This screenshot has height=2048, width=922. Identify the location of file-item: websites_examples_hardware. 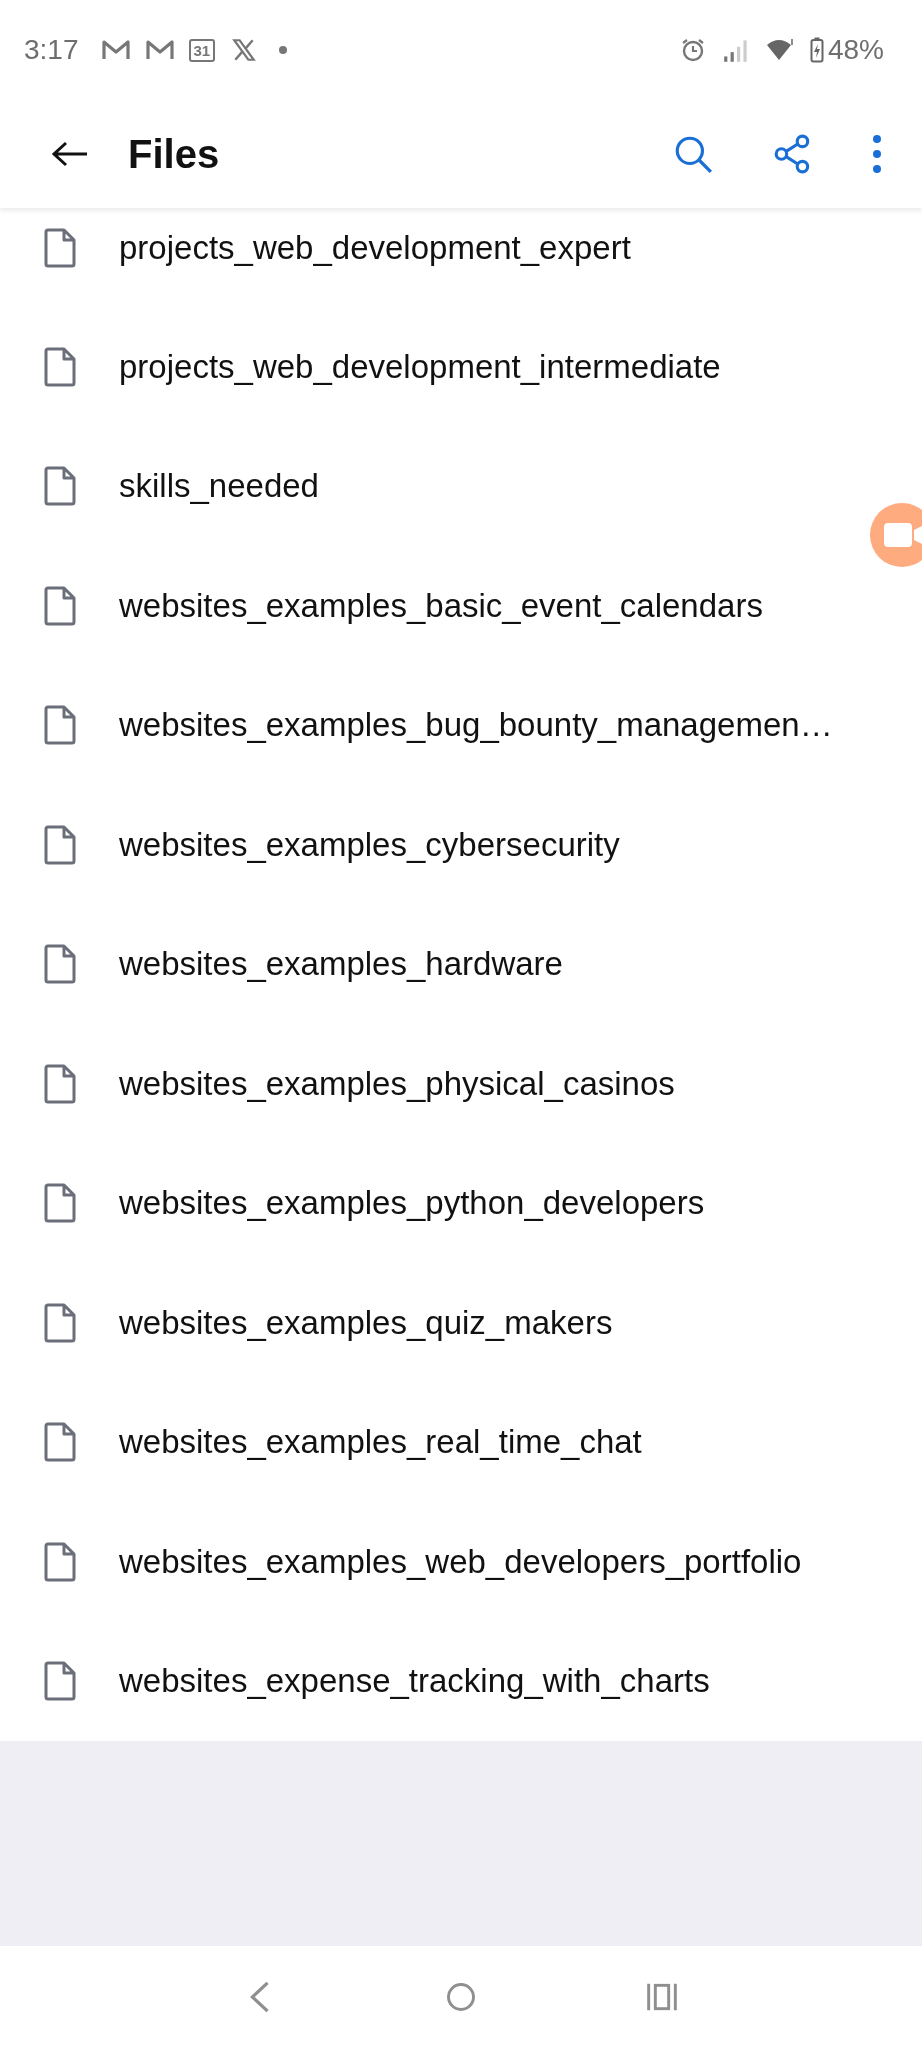
(461, 964).